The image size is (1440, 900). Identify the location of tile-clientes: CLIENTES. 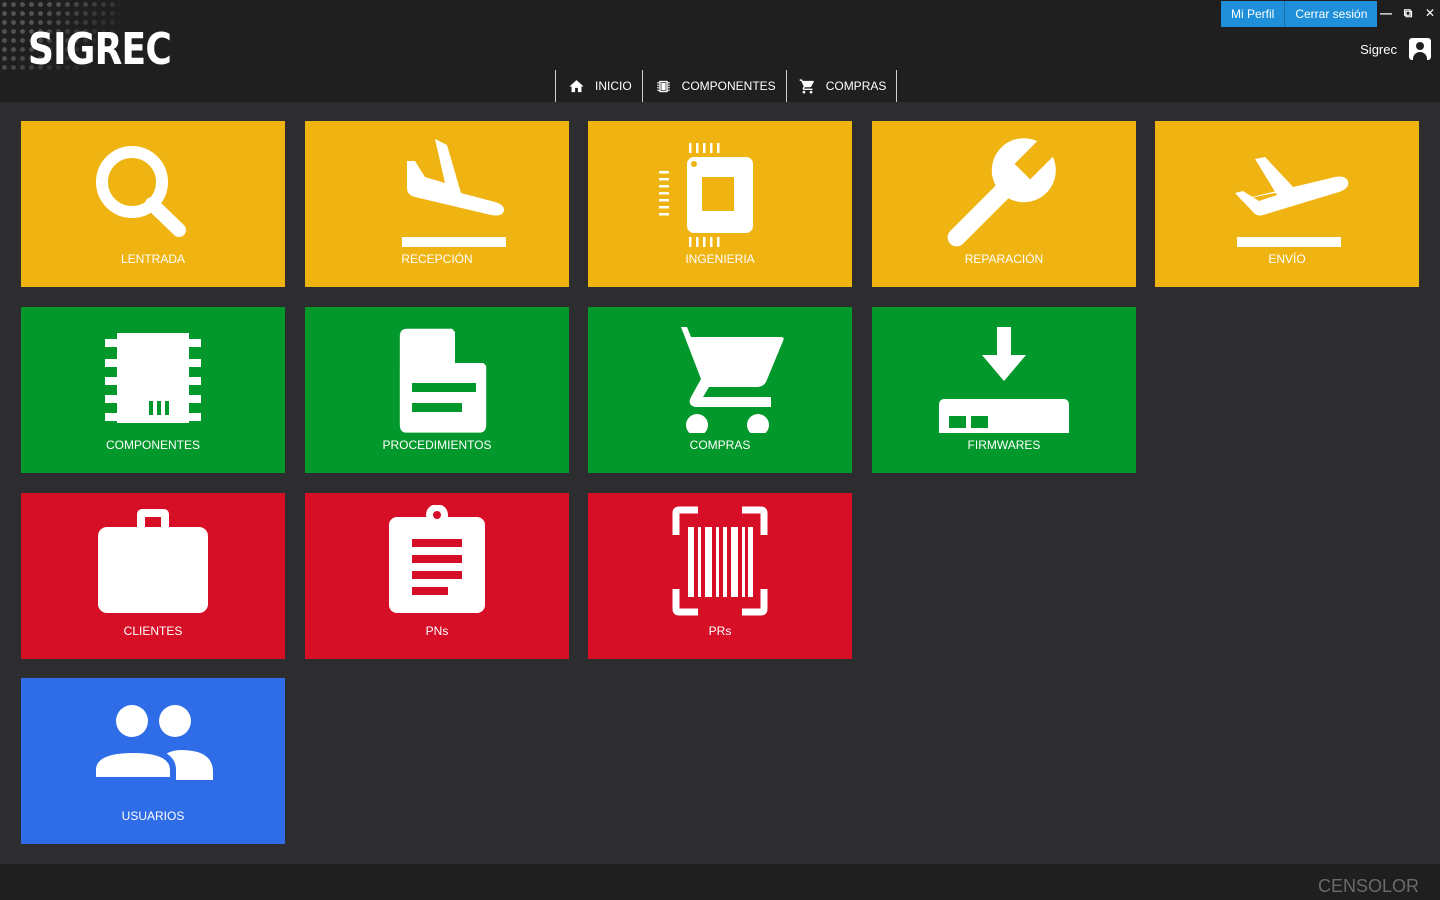
(153, 576).